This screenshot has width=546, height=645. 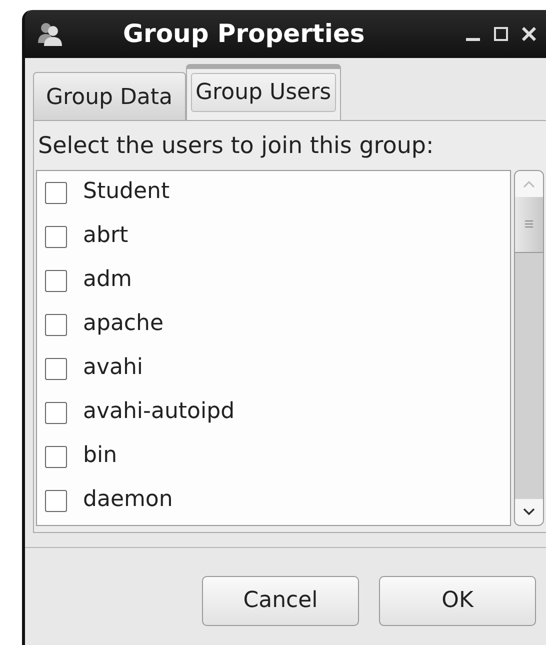 What do you see at coordinates (280, 601) in the screenshot?
I see `dialog-button: Cancel` at bounding box center [280, 601].